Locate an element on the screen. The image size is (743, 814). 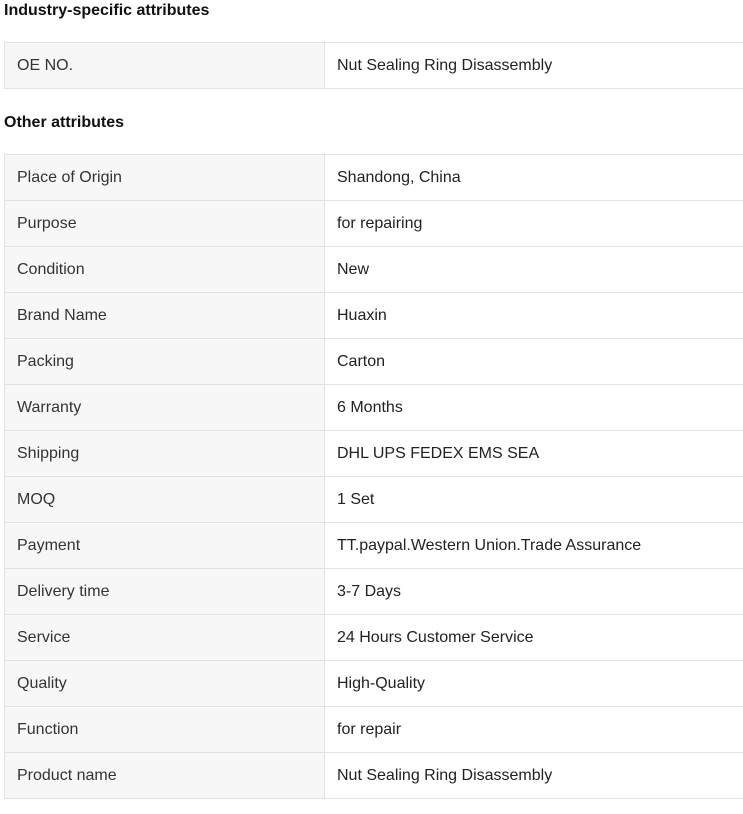
attribute-row: Function for repair is located at coordinates (373, 729).